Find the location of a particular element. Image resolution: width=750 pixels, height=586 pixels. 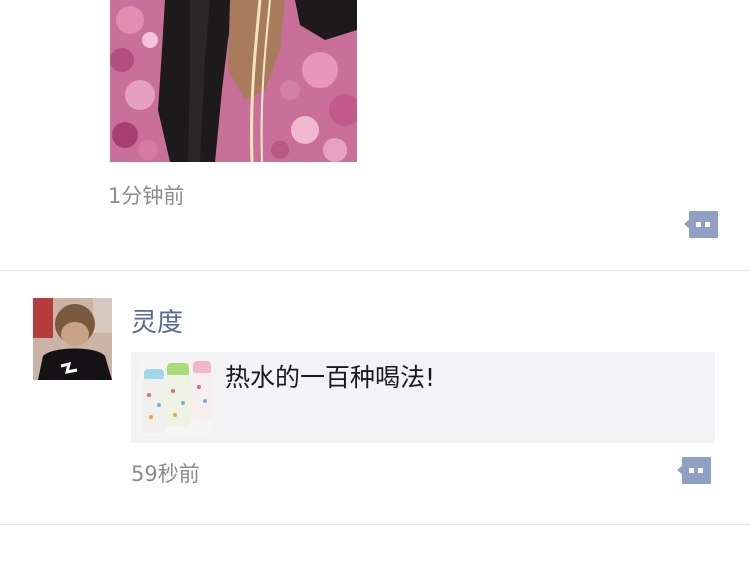

post-timestamp: 1分钟前 is located at coordinates (146, 196).